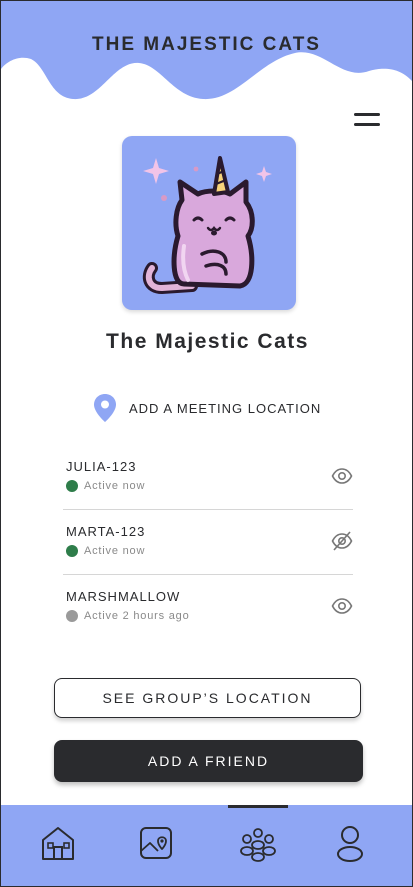  What do you see at coordinates (207, 225) in the screenshot?
I see `unicorn-cat-illustration` at bounding box center [207, 225].